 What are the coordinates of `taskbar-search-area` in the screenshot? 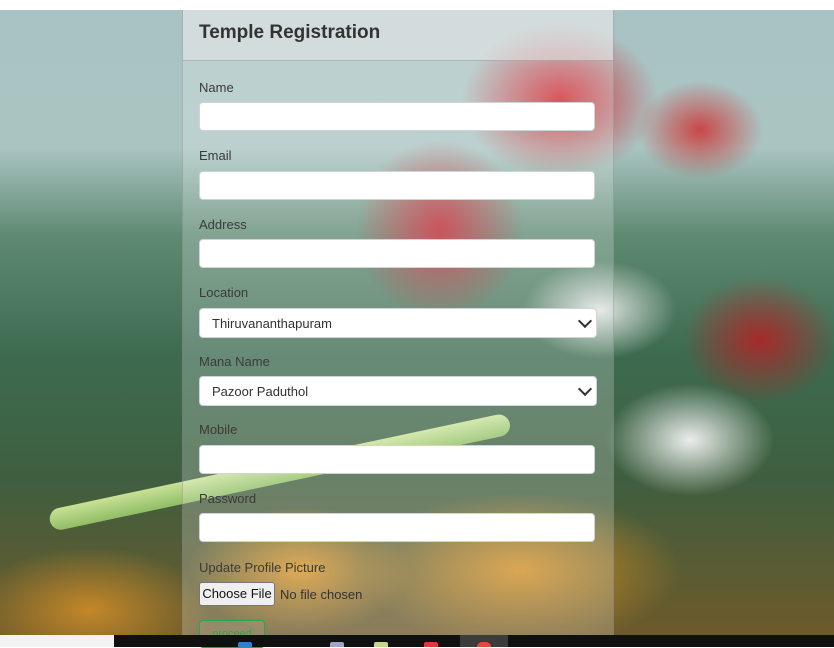 It's located at (57, 641).